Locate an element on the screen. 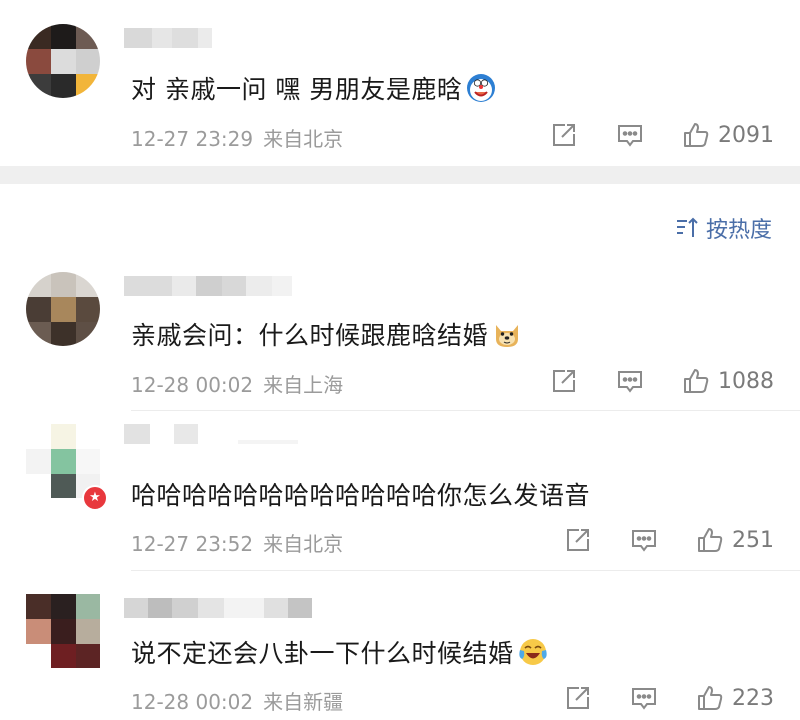 The image size is (800, 720). doraemon-emoji-icon is located at coordinates (481, 88).